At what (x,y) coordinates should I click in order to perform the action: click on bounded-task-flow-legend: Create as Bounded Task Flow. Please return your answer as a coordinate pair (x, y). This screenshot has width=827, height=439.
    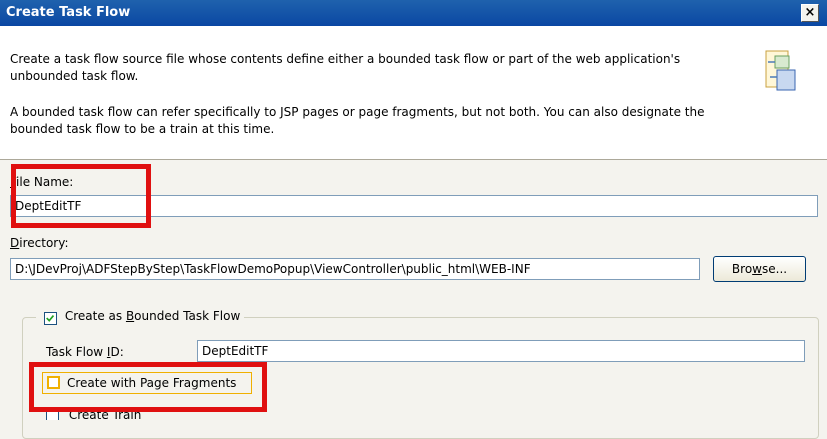
    Looking at the image, I should click on (140, 317).